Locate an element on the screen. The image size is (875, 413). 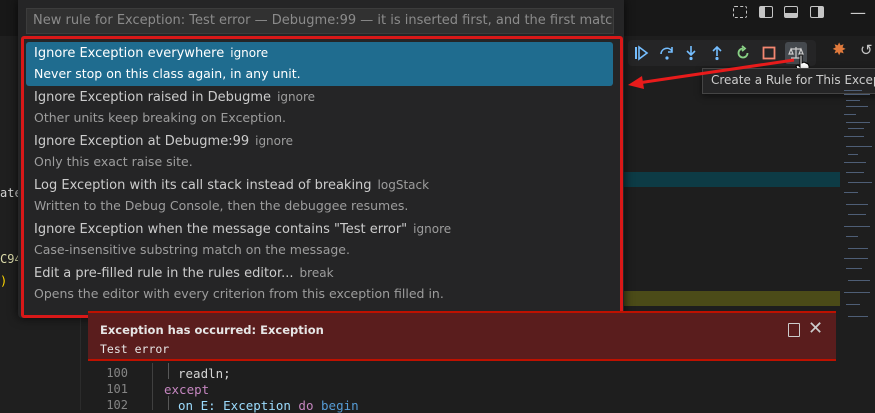
minimize-icon: — is located at coordinates (858, 13).